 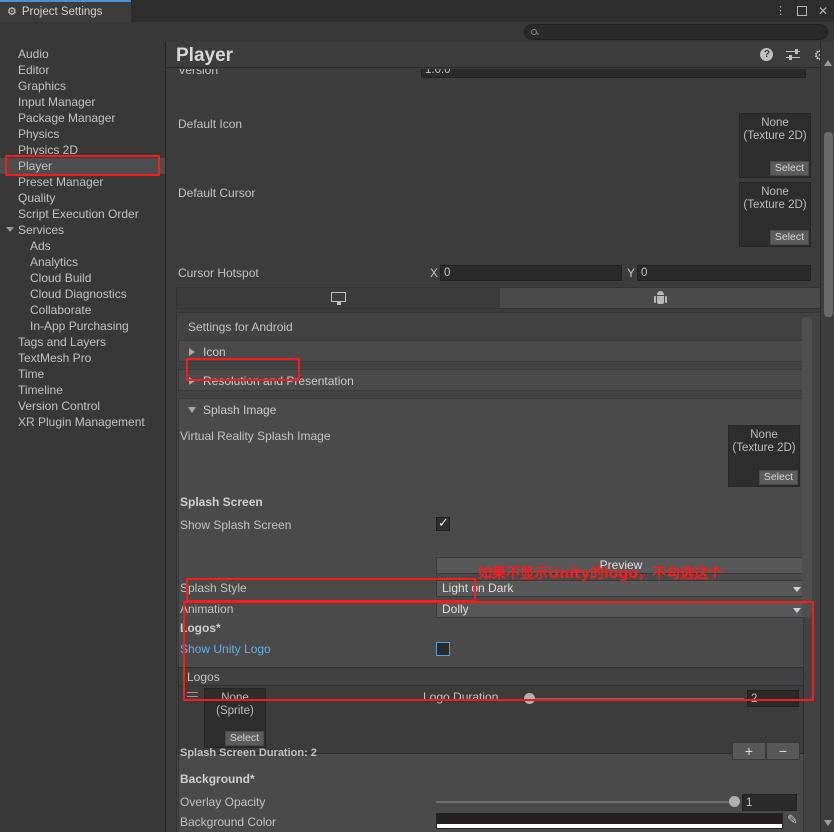 What do you see at coordinates (443, 649) in the screenshot?
I see `show-unity-logo-checkbox` at bounding box center [443, 649].